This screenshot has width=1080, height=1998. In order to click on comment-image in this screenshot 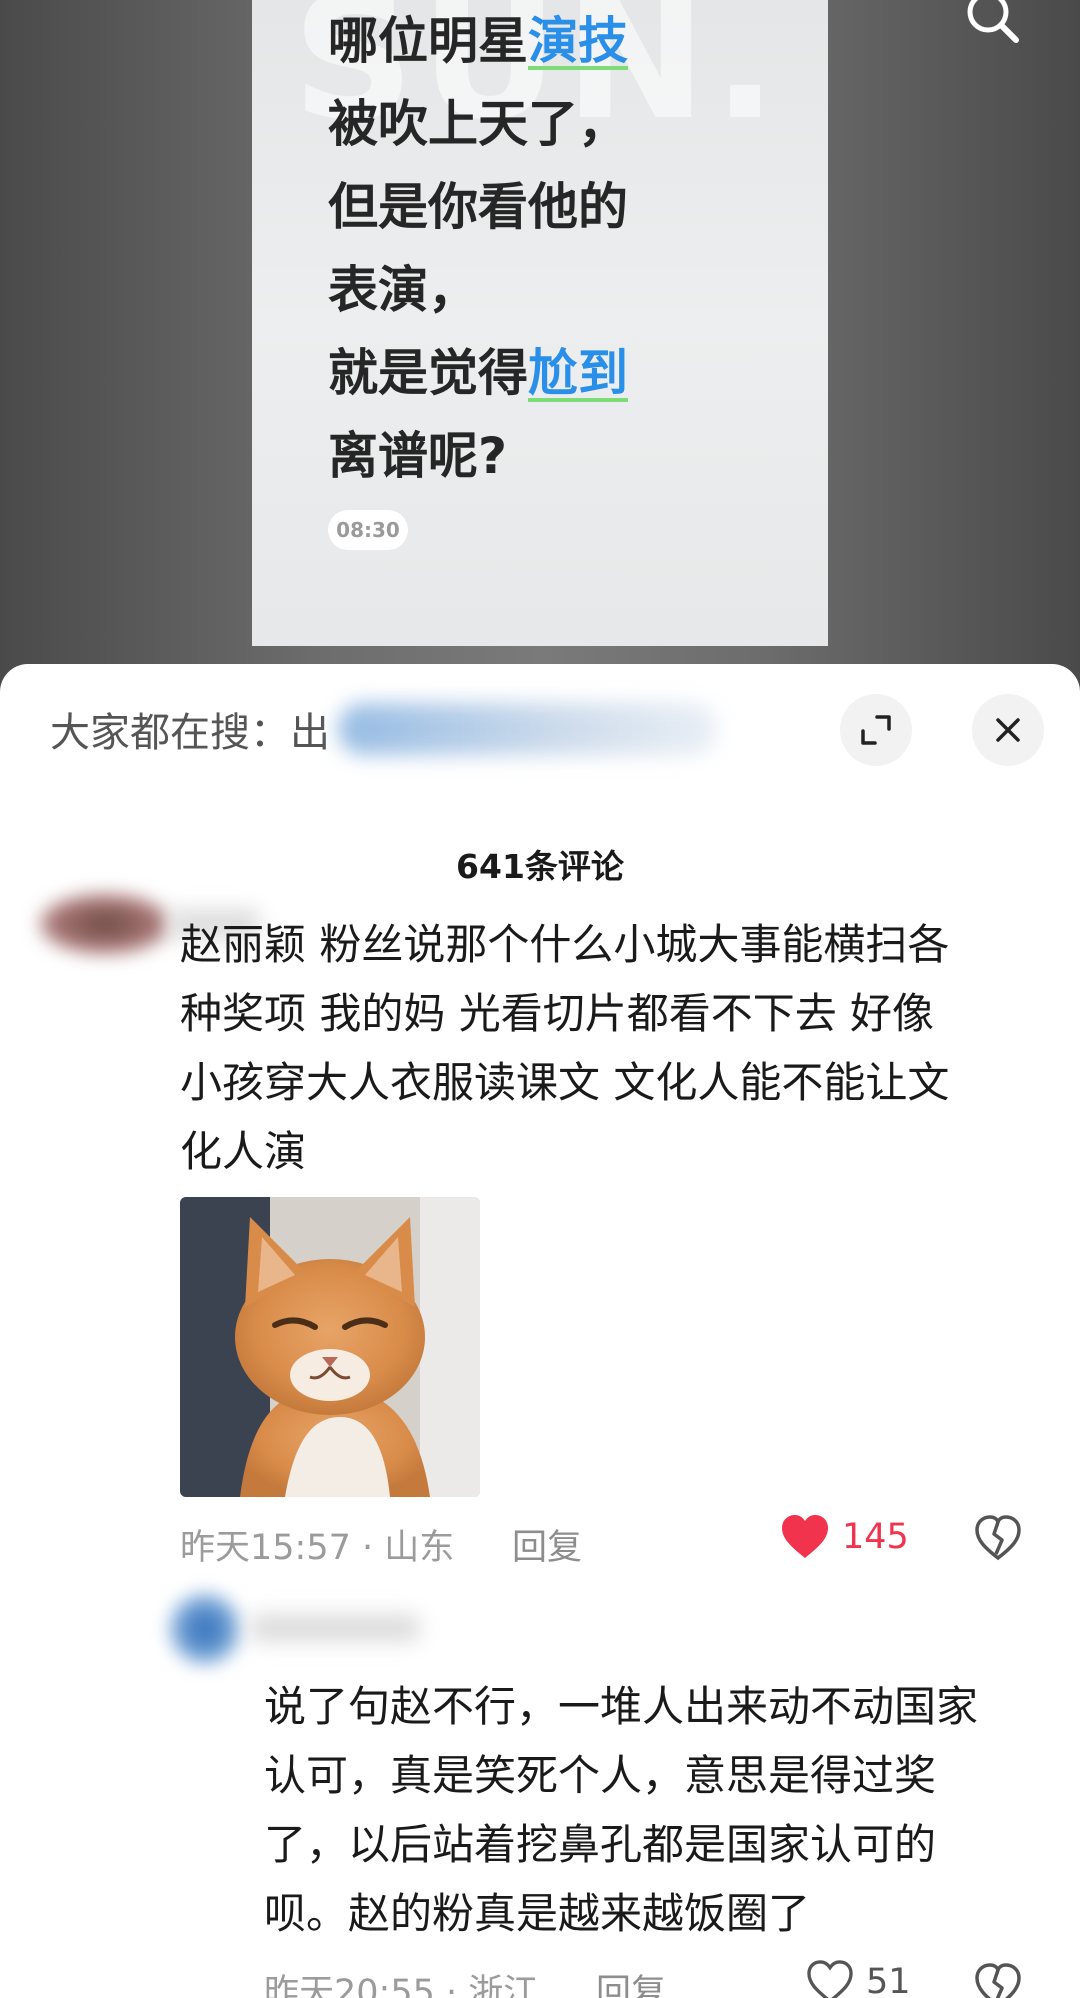, I will do `click(330, 1347)`.